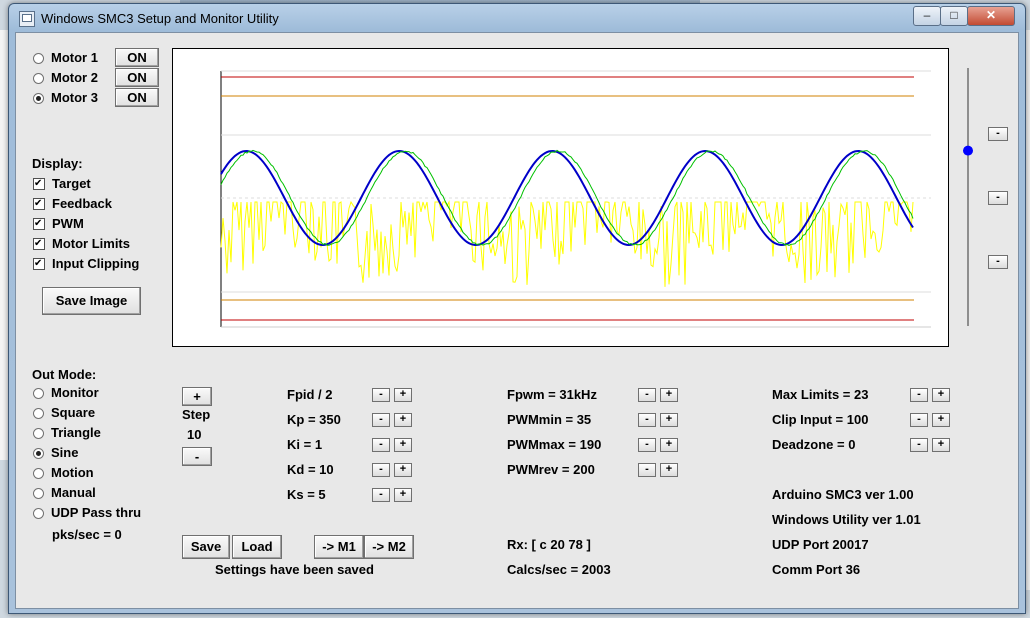 The height and width of the screenshot is (618, 1030). I want to click on calcs-readout: Calcs/sec = 2003, so click(559, 569).